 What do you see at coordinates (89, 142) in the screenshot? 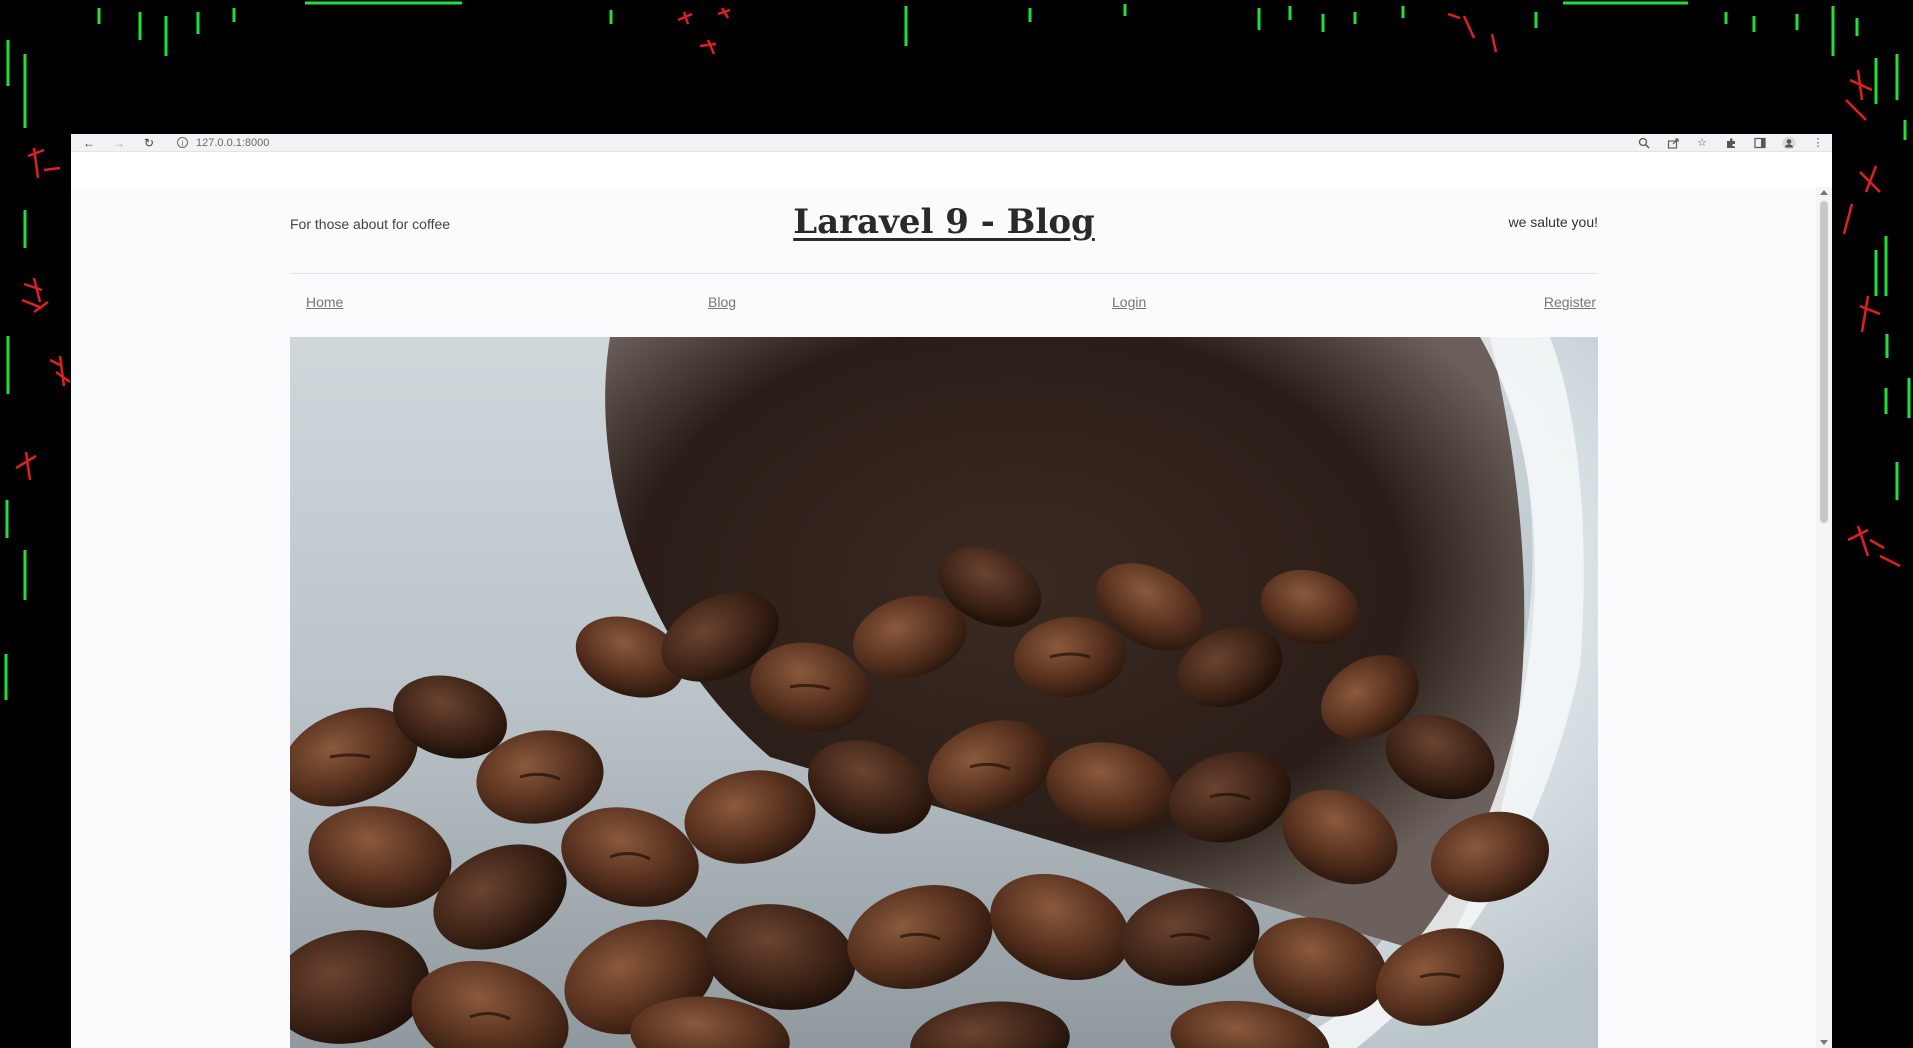
I see `back-arrow-icon: ←` at bounding box center [89, 142].